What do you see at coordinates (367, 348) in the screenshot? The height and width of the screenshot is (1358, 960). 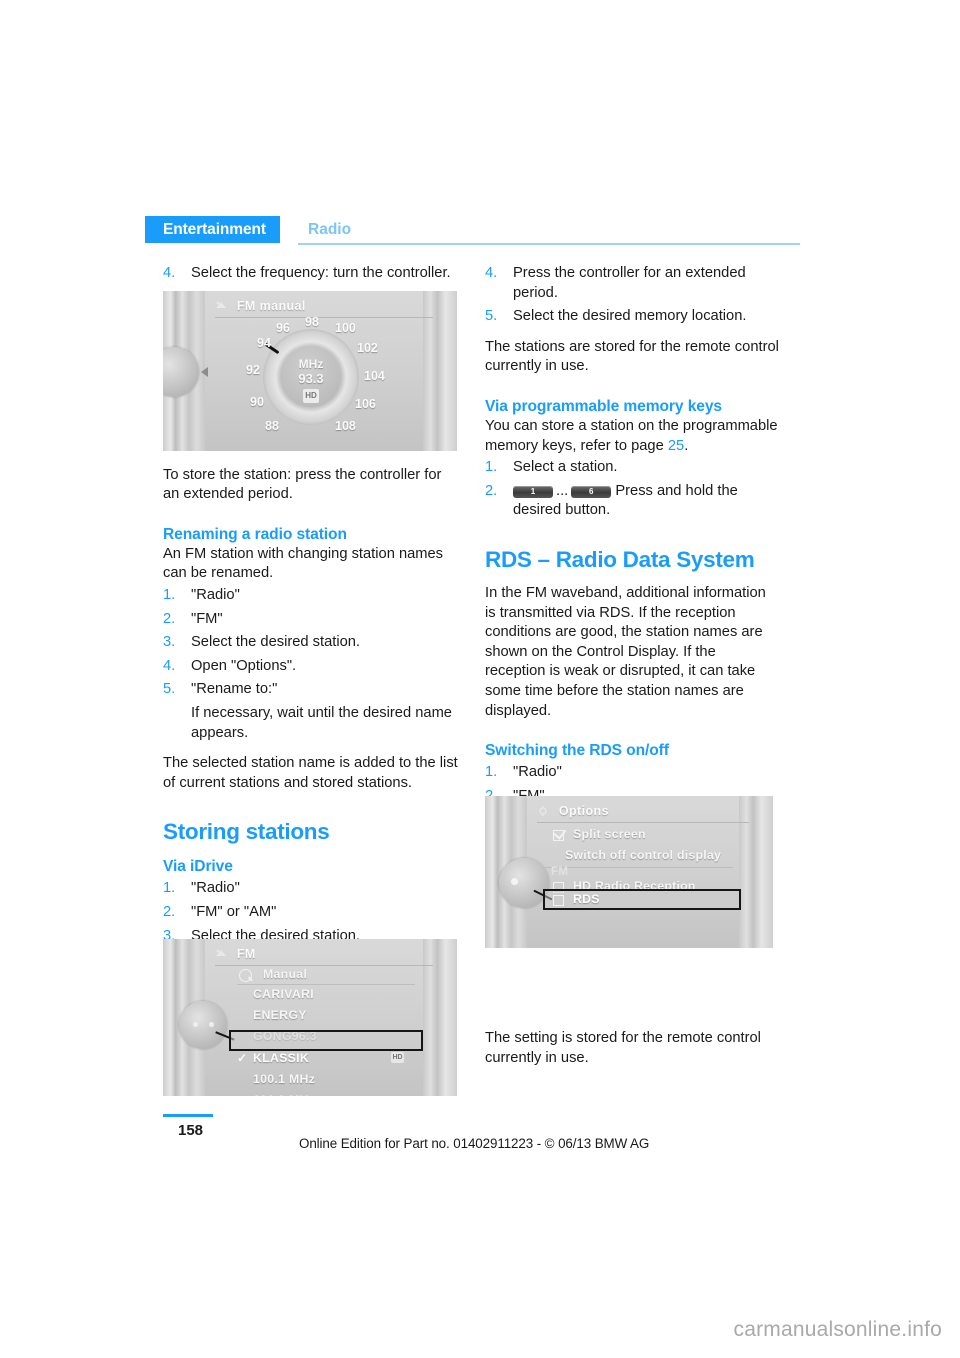 I see `dial-tick-102: 102` at bounding box center [367, 348].